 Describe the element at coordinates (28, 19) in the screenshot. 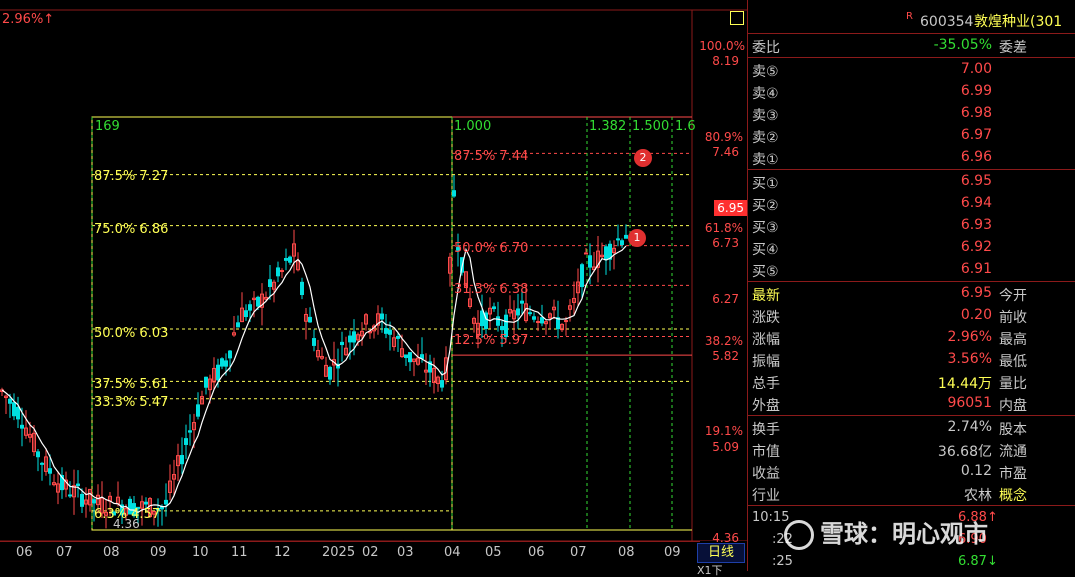

I see `top-change-label: 2.96%↑` at that location.